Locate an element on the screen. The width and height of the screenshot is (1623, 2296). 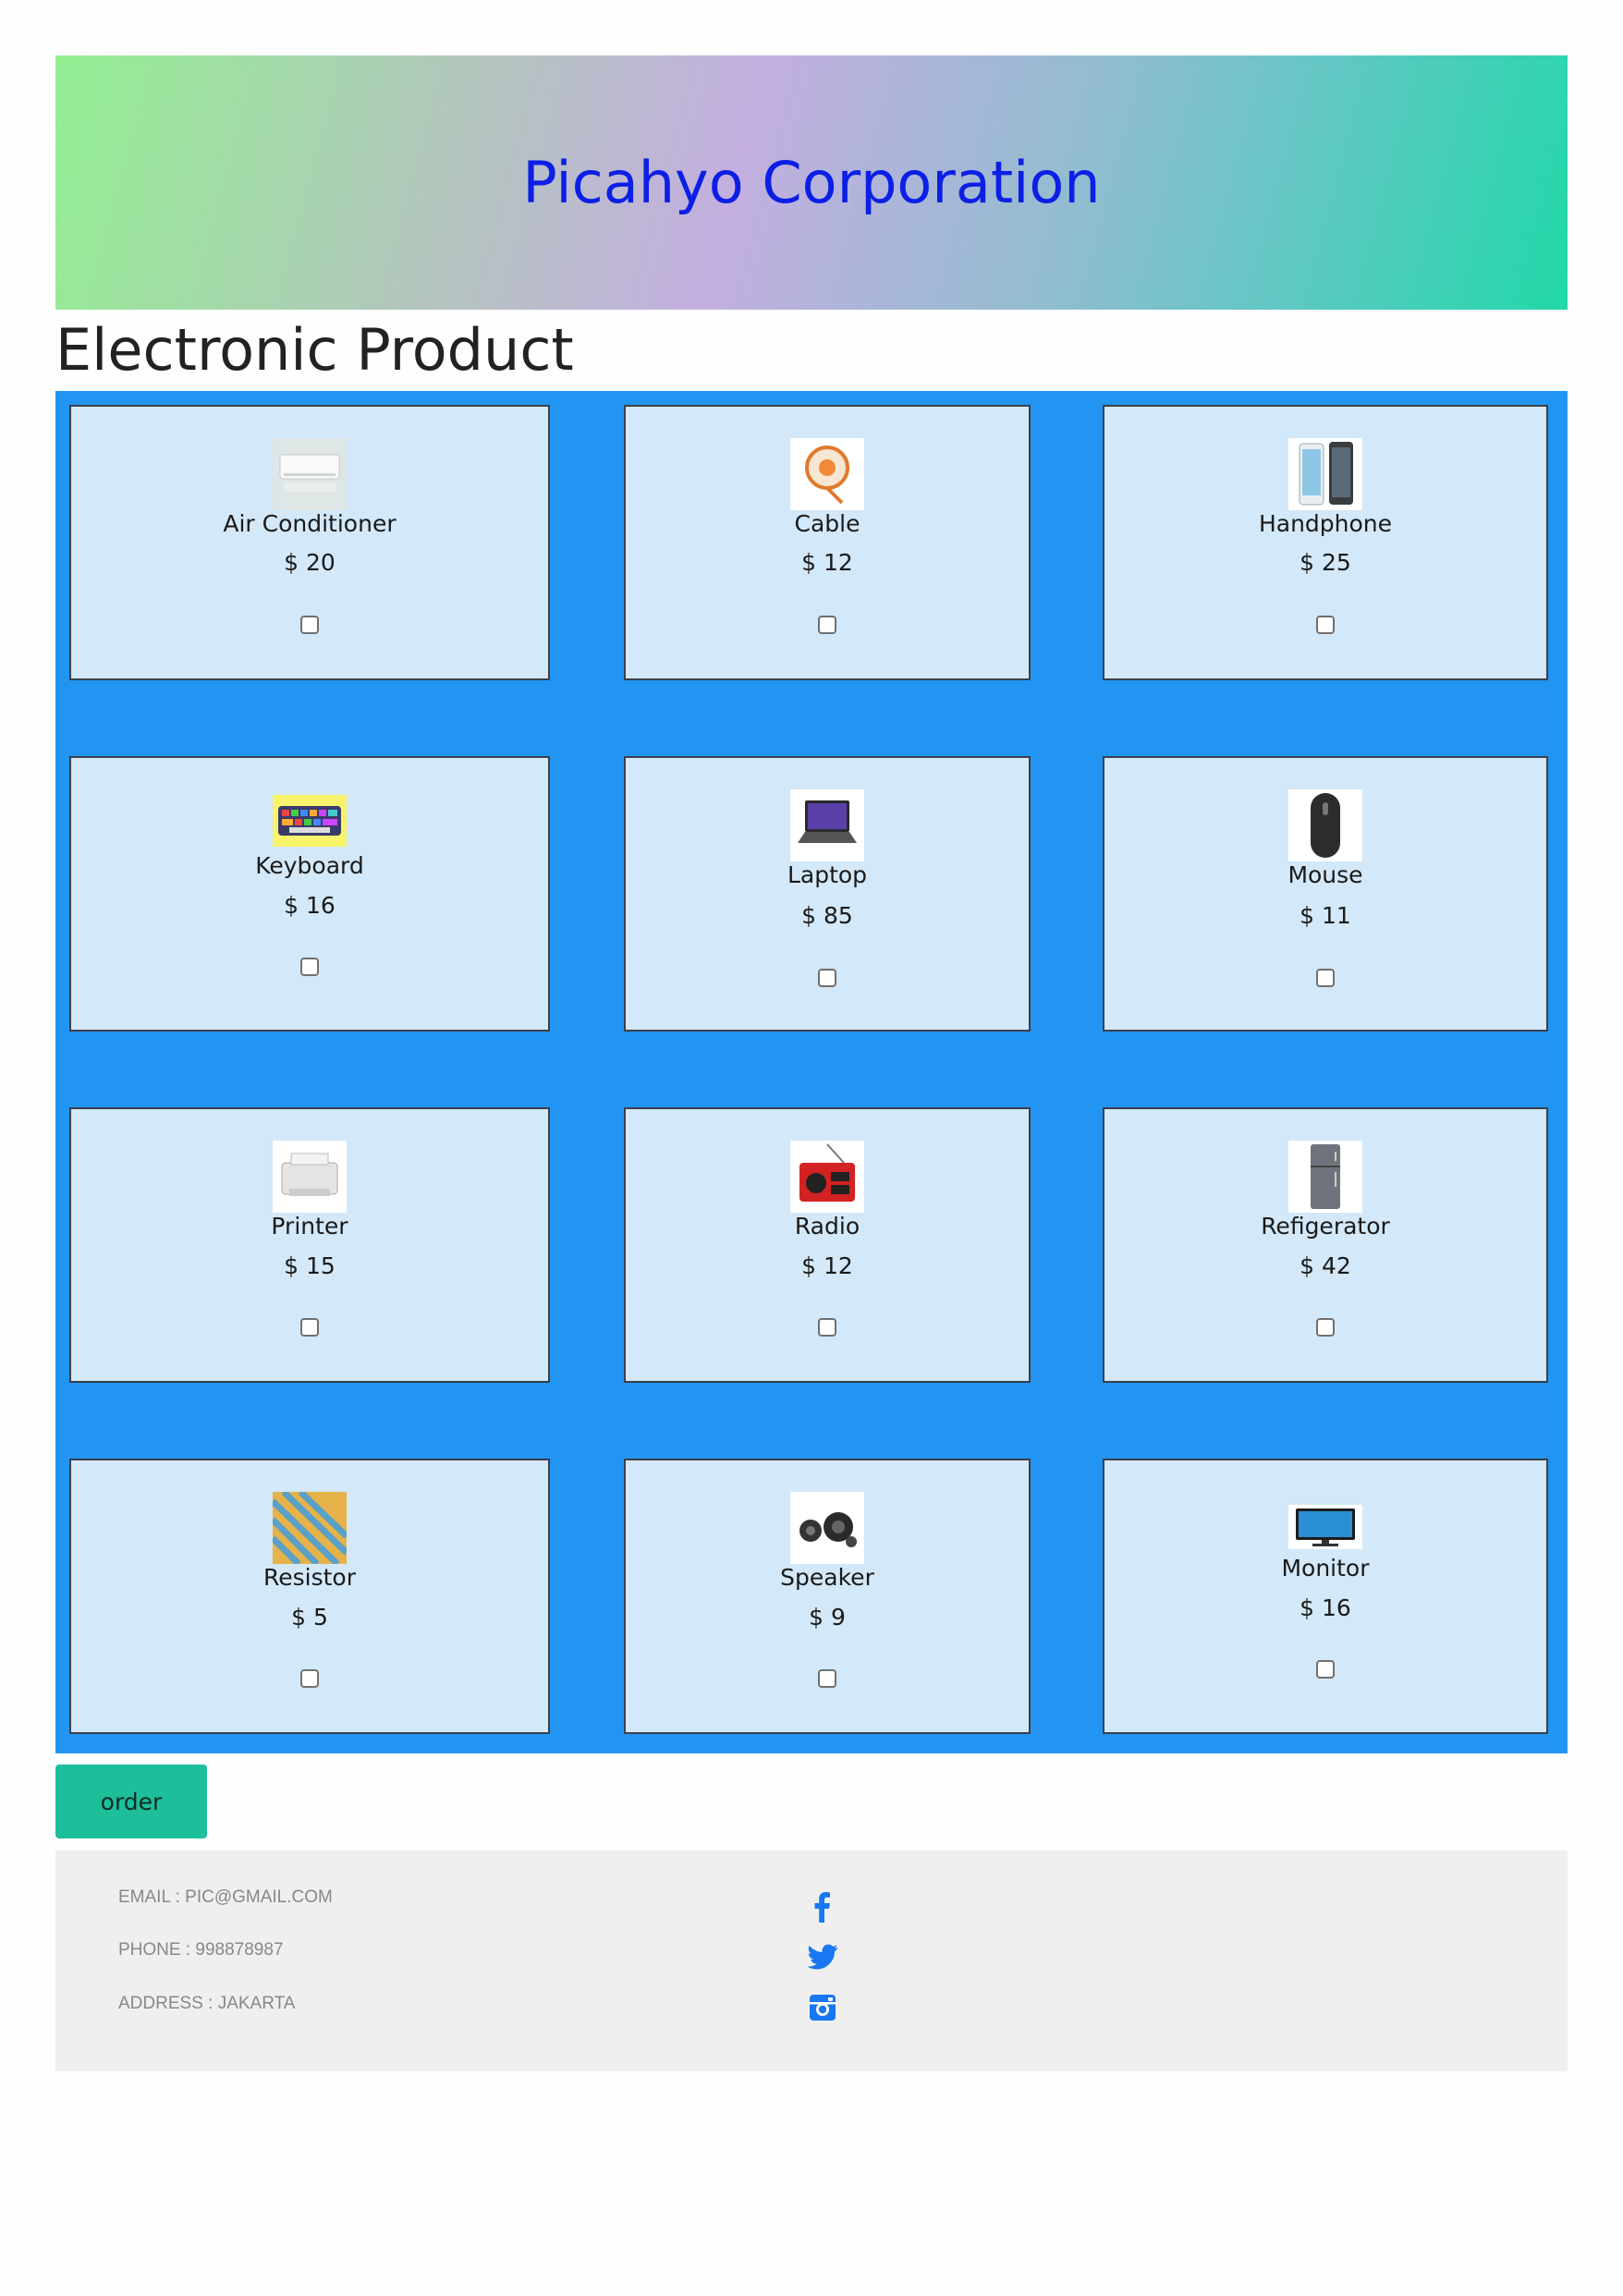
speakers-icon is located at coordinates (827, 1528).